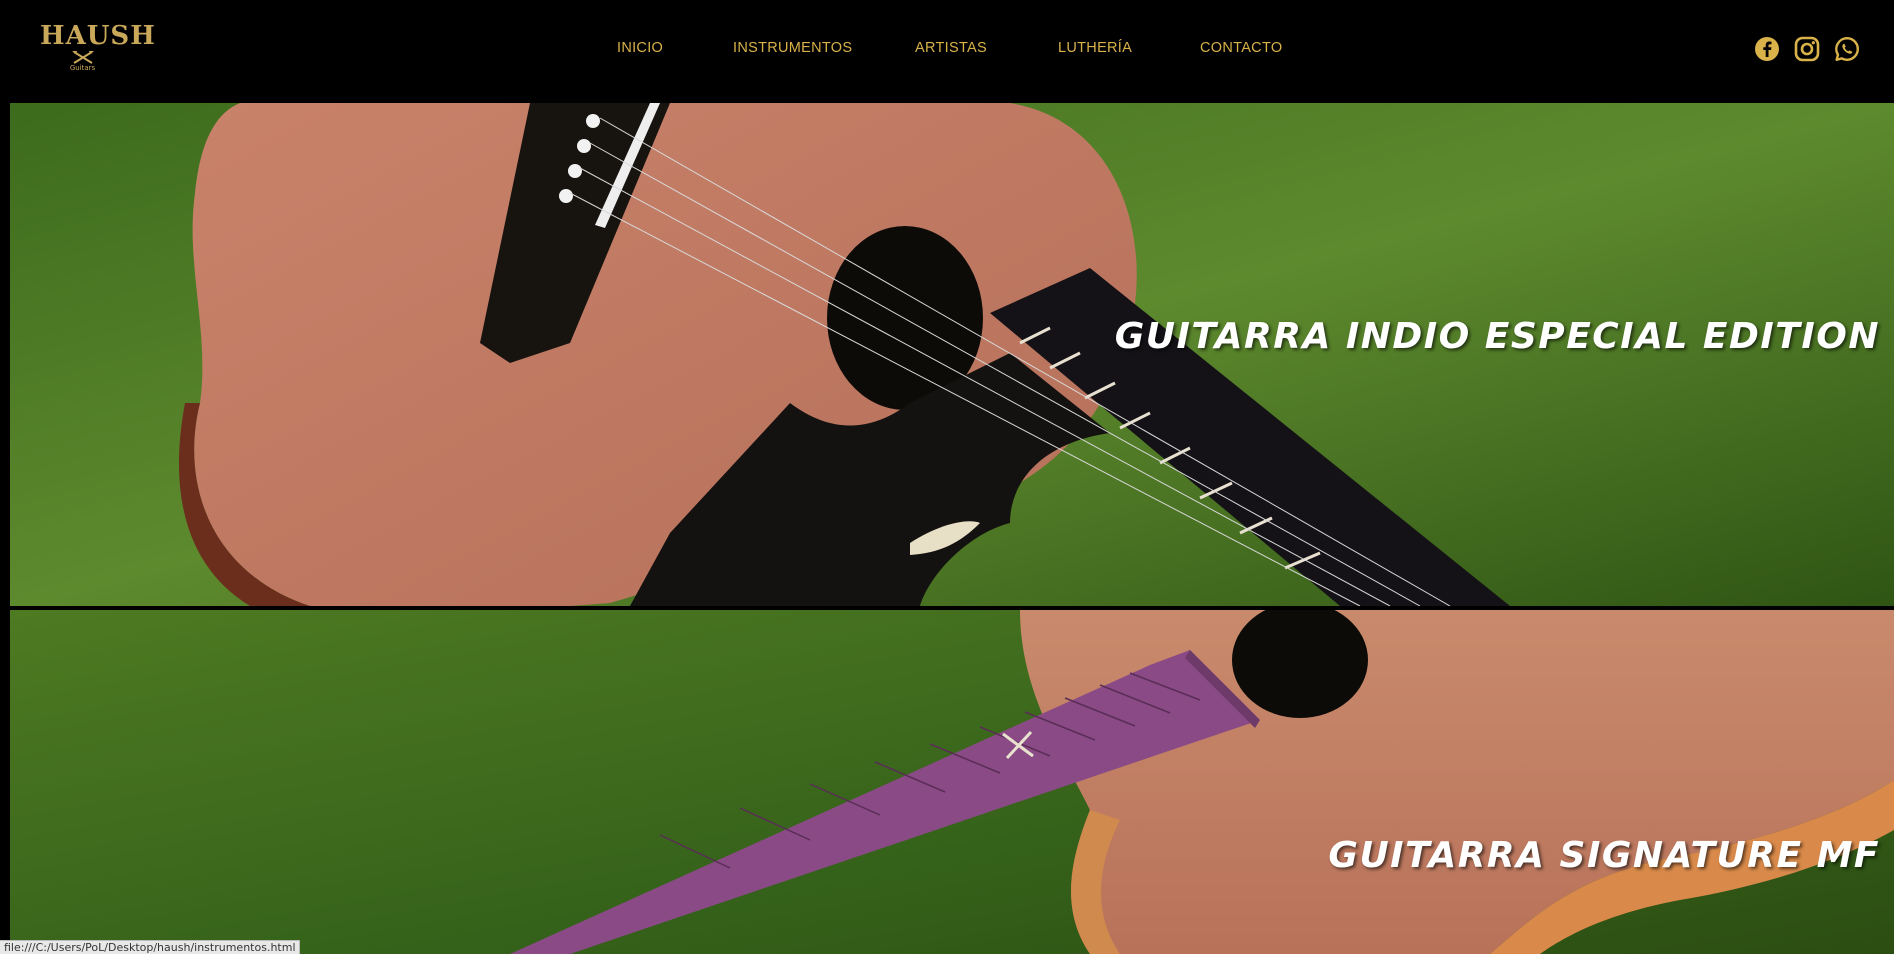  What do you see at coordinates (1604, 855) in the screenshot?
I see `banner-title-signature-mf: GUITARRA SIGNATURE MF` at bounding box center [1604, 855].